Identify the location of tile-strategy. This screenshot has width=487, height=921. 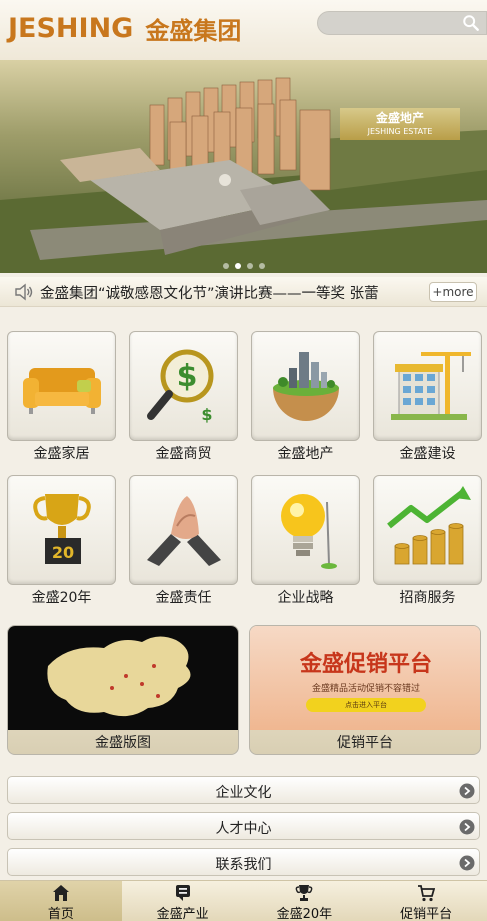
(305, 530).